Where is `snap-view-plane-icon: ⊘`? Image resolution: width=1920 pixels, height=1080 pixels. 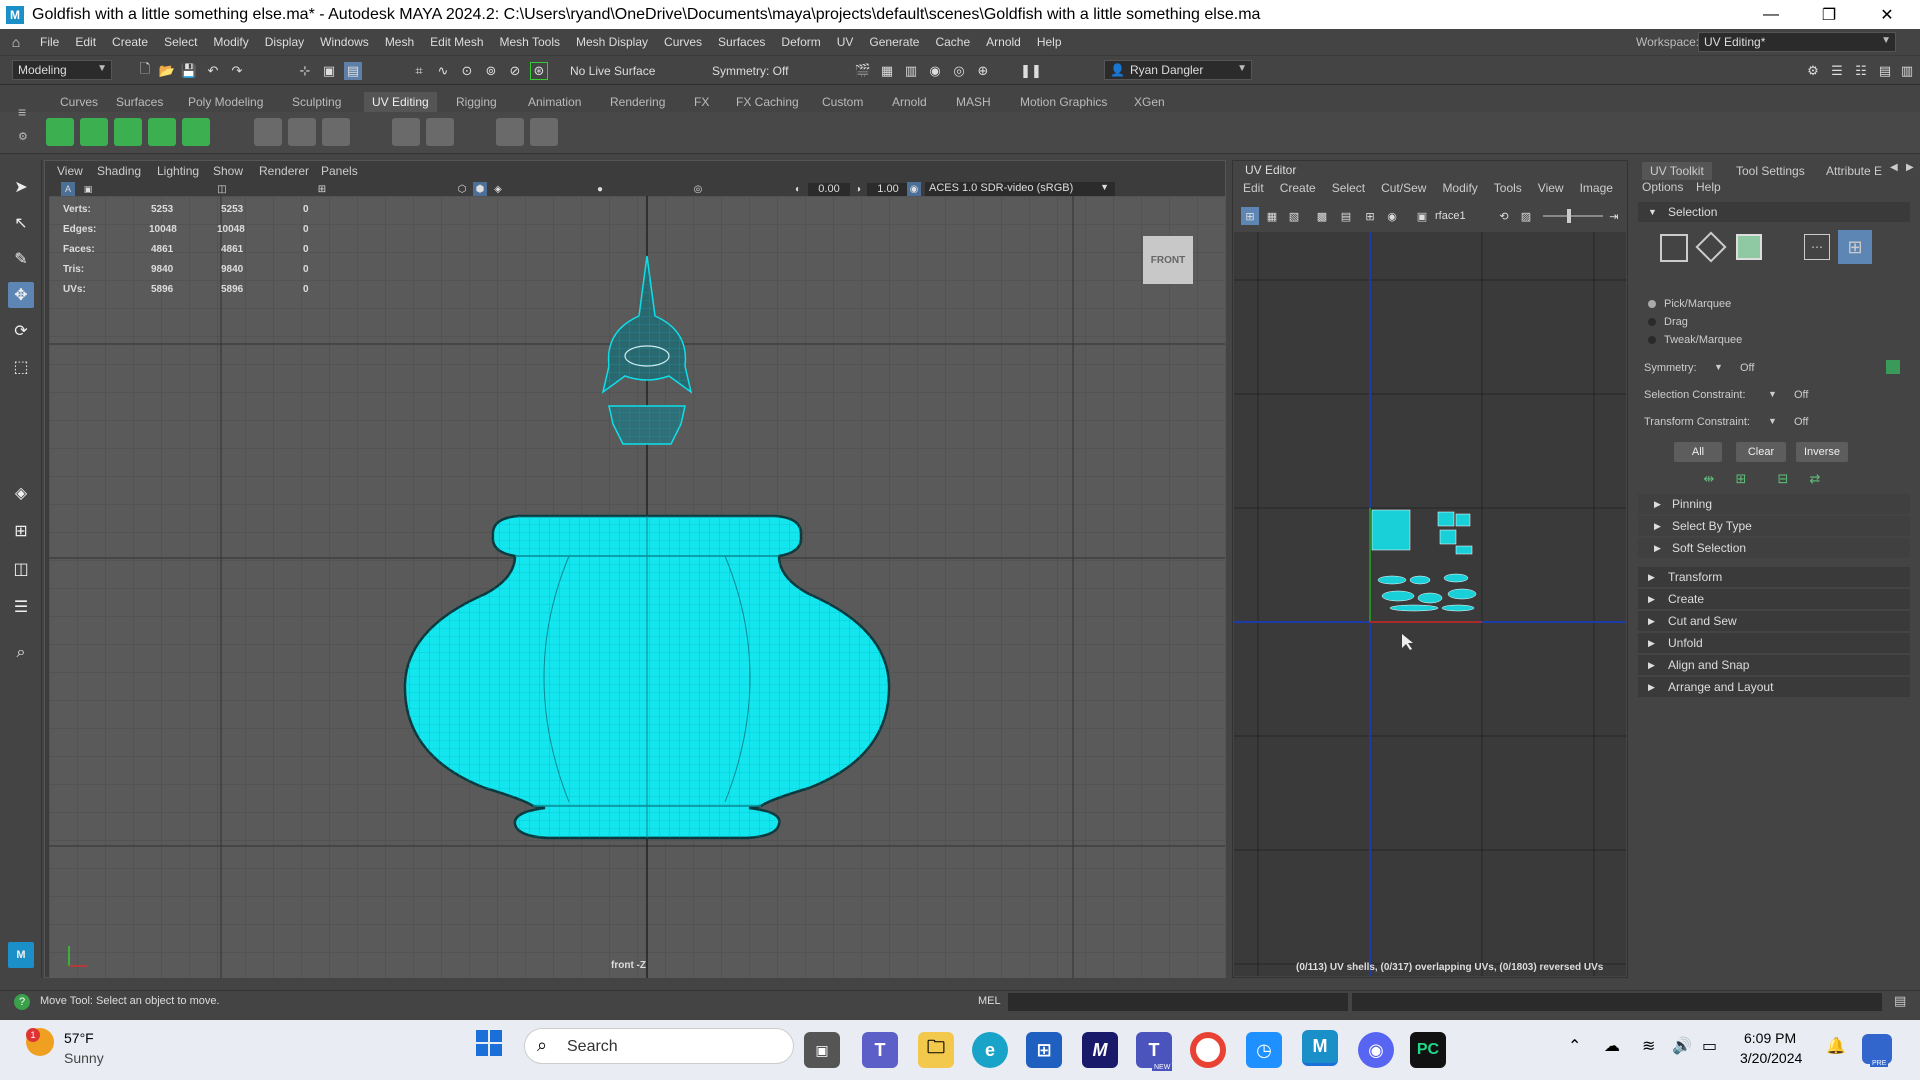 snap-view-plane-icon: ⊘ is located at coordinates (515, 71).